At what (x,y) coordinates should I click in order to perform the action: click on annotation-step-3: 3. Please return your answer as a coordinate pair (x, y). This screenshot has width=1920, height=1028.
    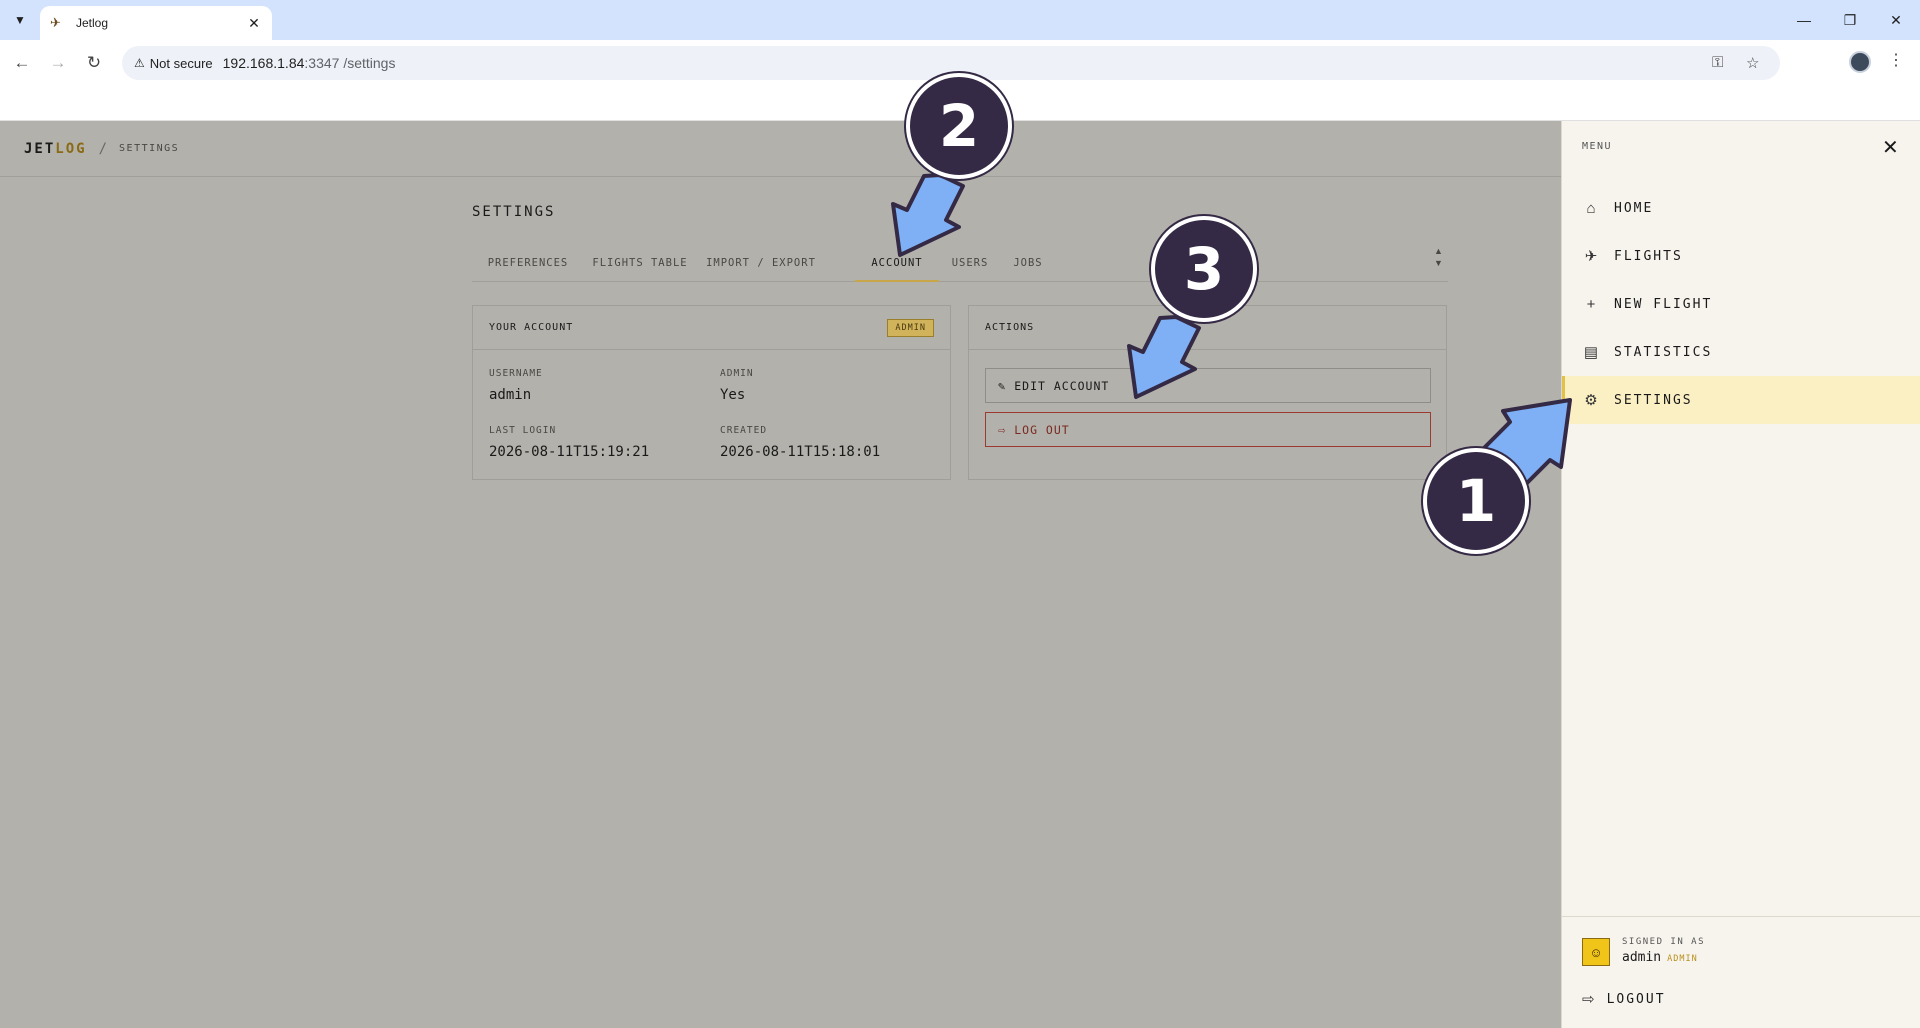
    Looking at the image, I should click on (1204, 269).